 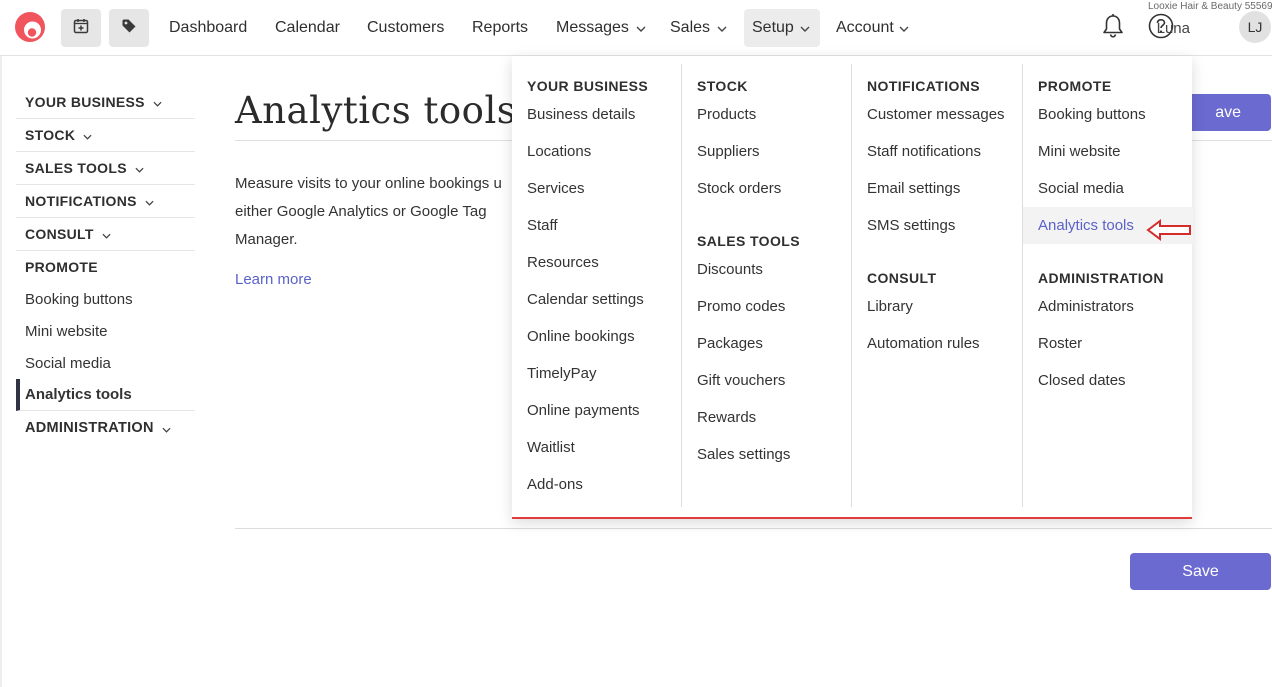 What do you see at coordinates (1115, 380) in the screenshot?
I see `menu-item-closed-dates: Closed dates` at bounding box center [1115, 380].